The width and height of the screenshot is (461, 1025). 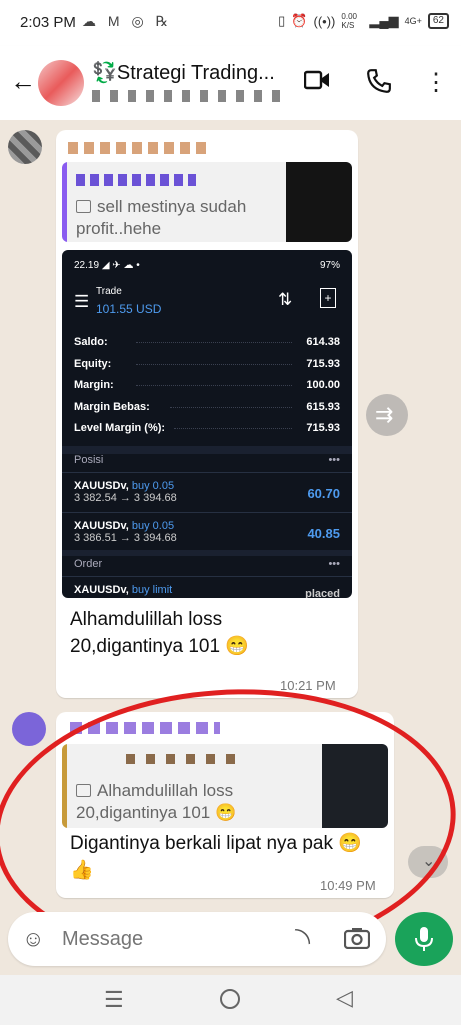 I want to click on back-nav-icon: ◁, so click(x=344, y=998).